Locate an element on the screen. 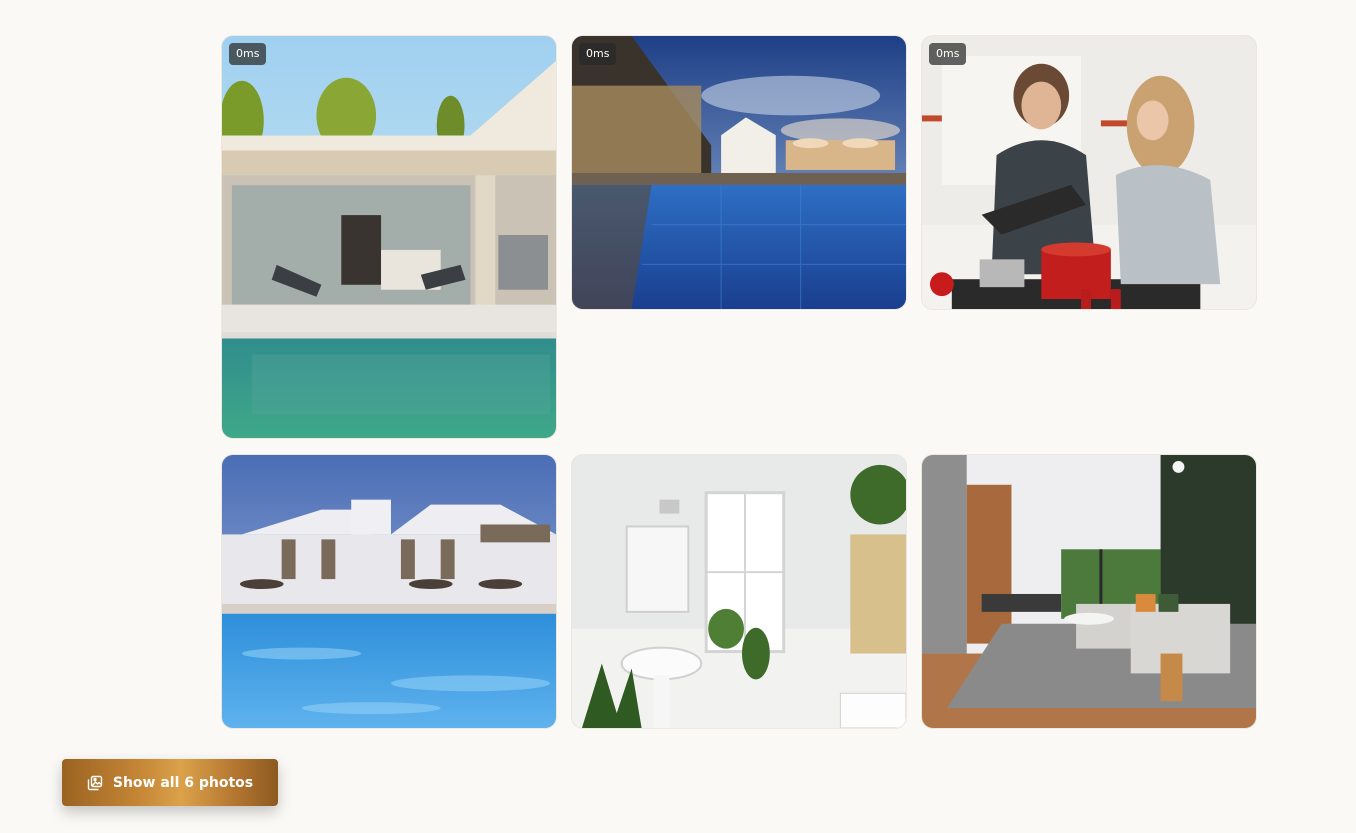 This screenshot has height=833, width=1356. kitchen-couple-image is located at coordinates (1089, 172).